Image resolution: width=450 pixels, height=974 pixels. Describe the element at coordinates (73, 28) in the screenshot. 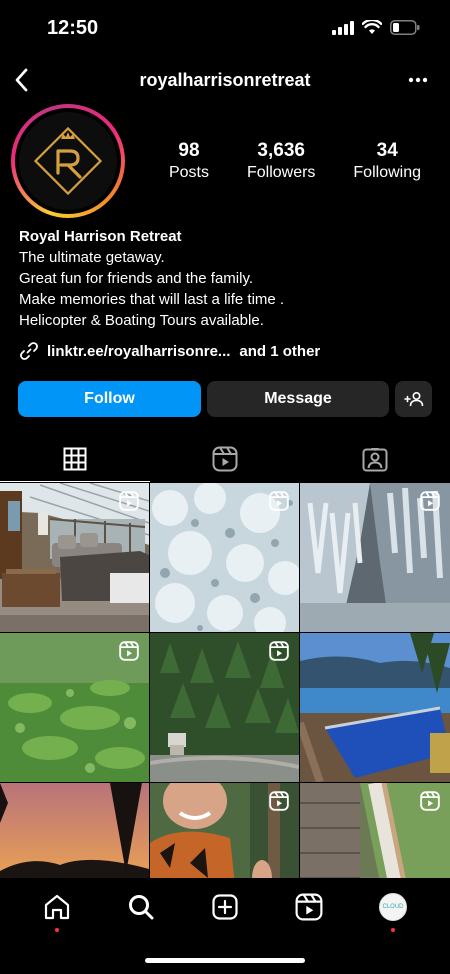

I see `status-time: 12:50` at that location.